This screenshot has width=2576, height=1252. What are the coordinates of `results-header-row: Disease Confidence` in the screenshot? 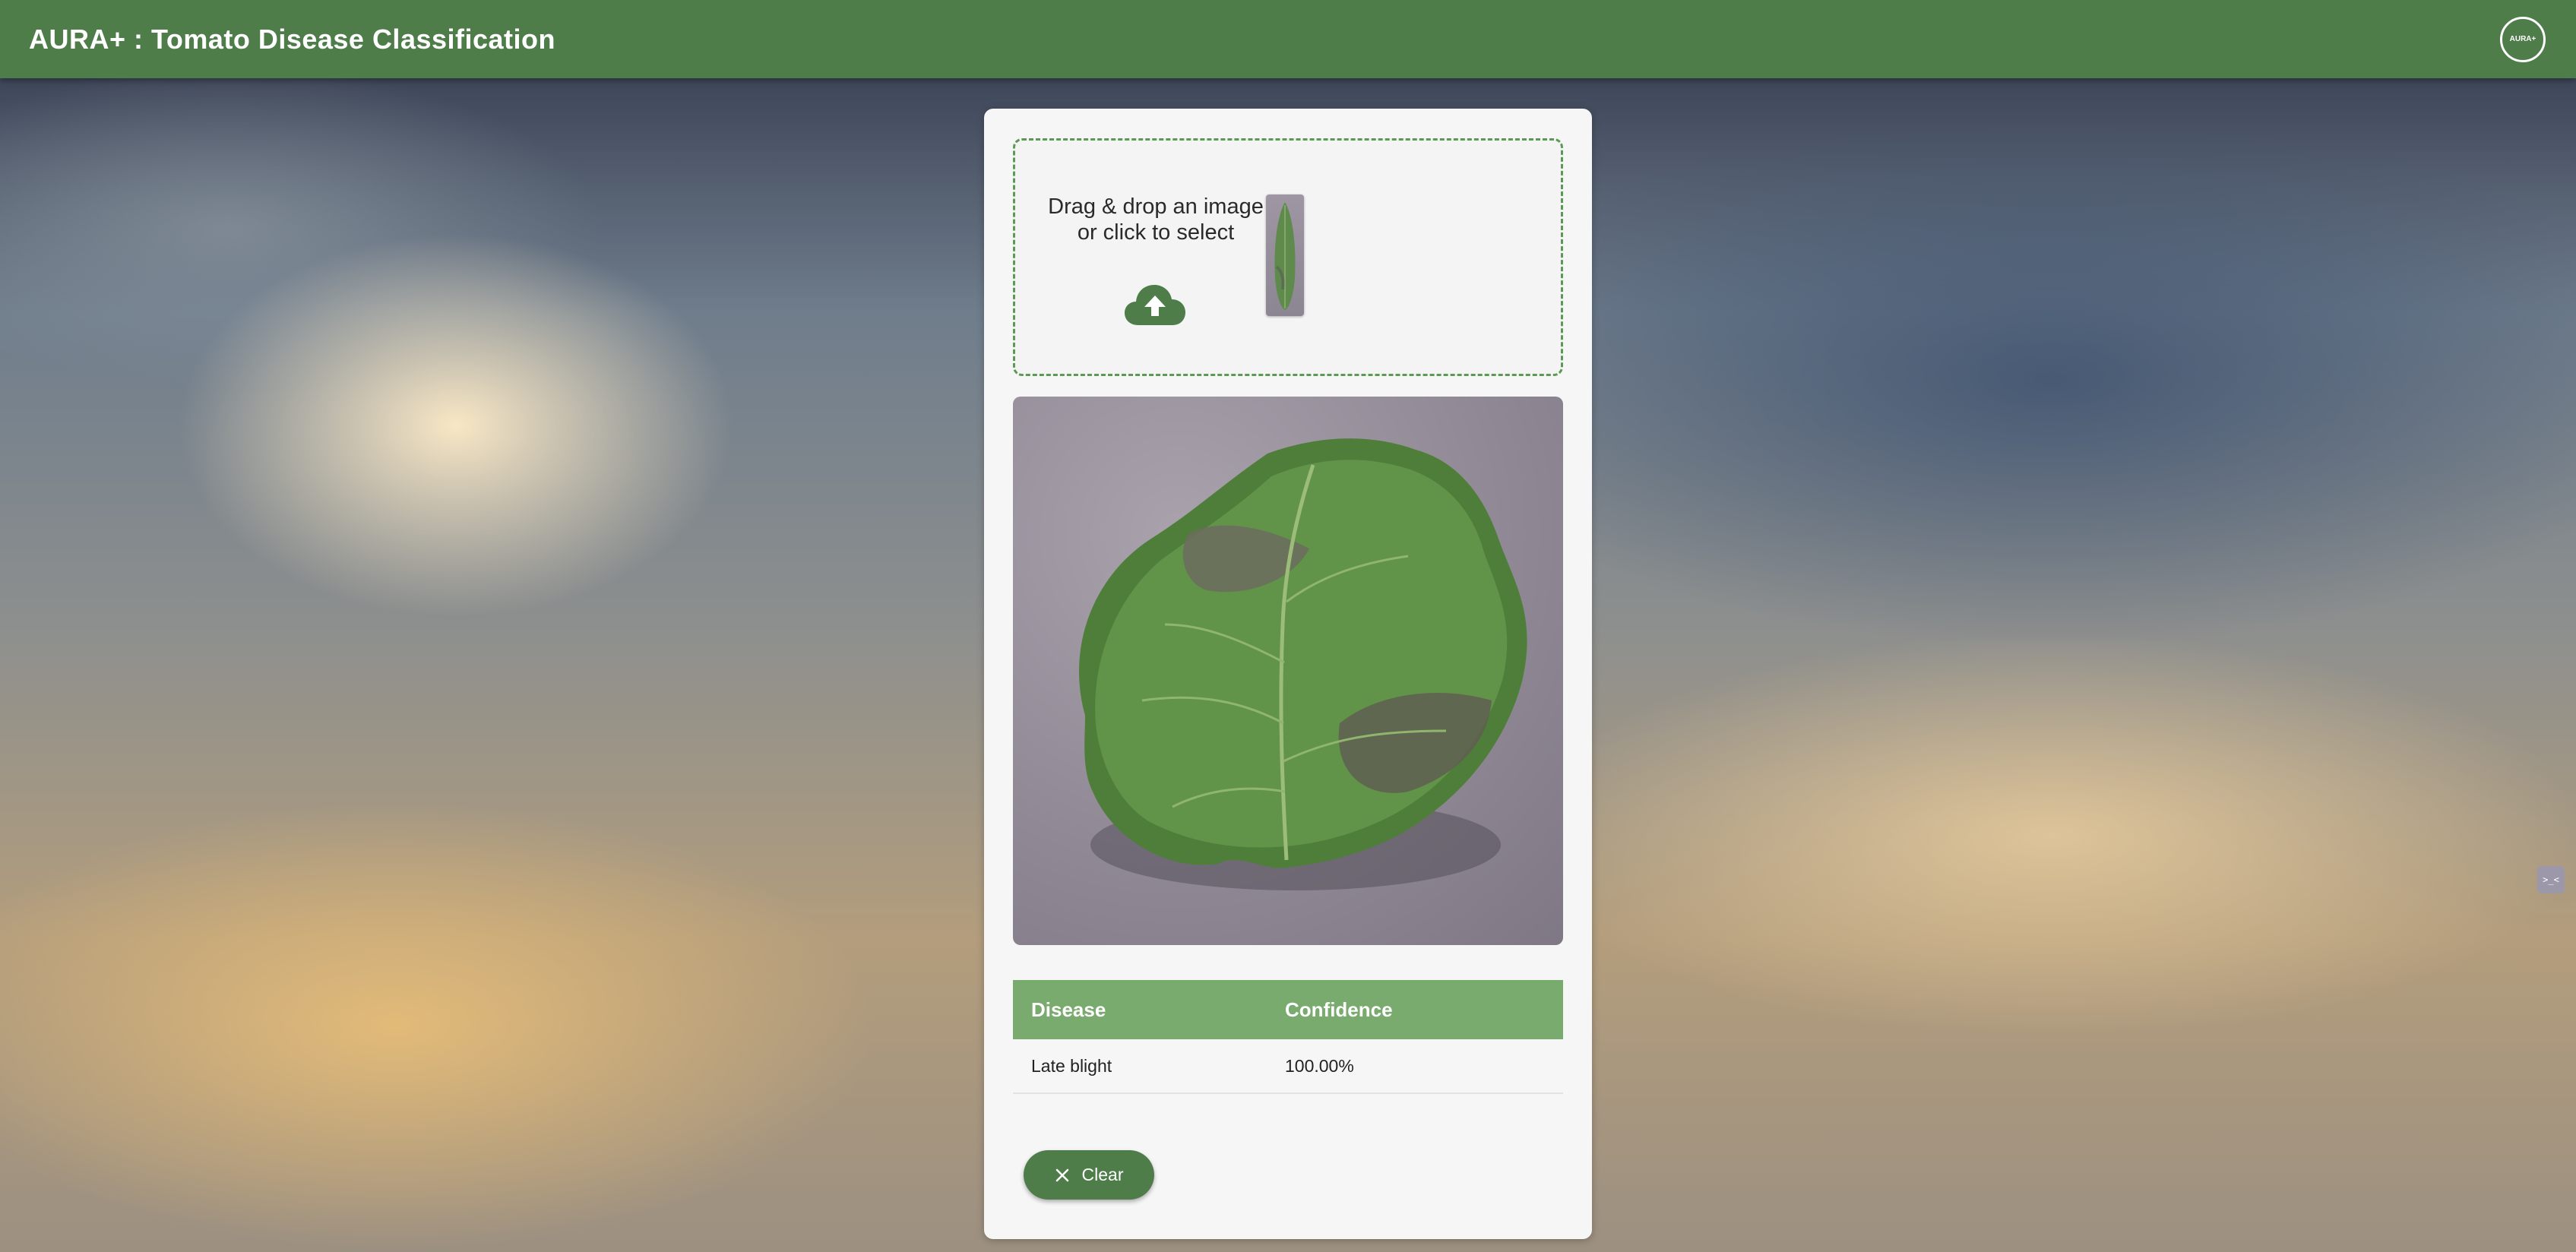 It's located at (1288, 1009).